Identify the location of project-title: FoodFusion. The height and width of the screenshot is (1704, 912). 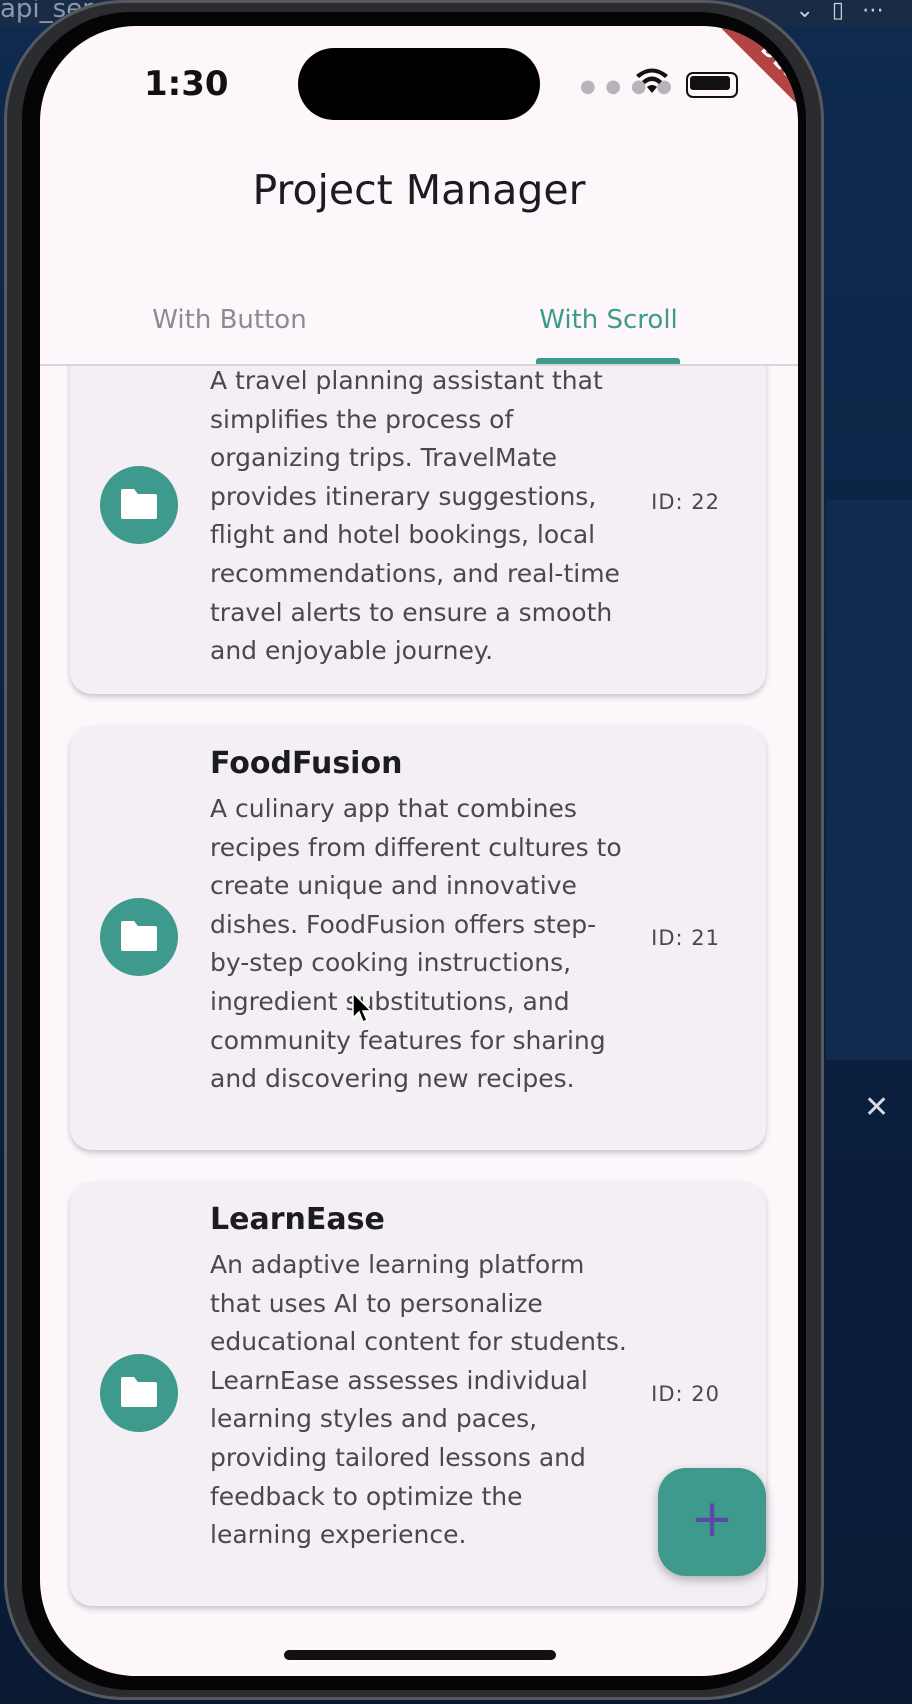
(306, 763).